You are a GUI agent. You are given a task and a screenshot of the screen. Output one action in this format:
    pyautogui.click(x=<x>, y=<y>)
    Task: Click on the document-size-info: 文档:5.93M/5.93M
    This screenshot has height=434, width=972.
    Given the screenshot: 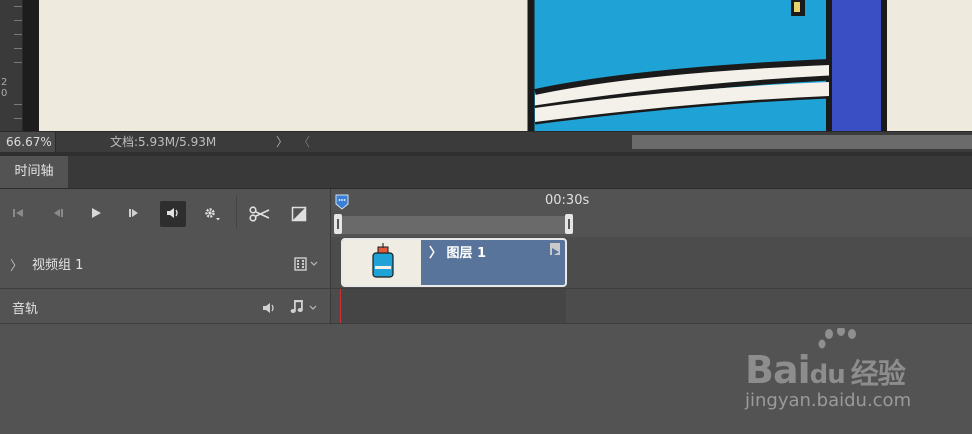 What is the action you would take?
    pyautogui.click(x=163, y=142)
    